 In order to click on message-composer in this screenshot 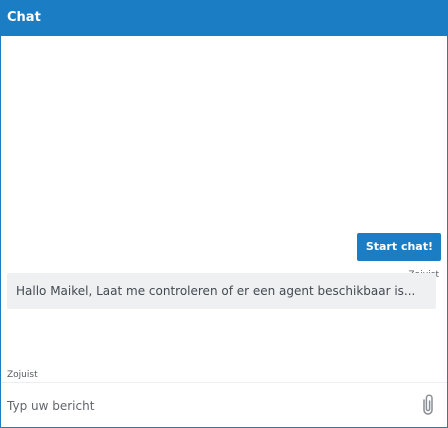, I will do `click(224, 404)`.